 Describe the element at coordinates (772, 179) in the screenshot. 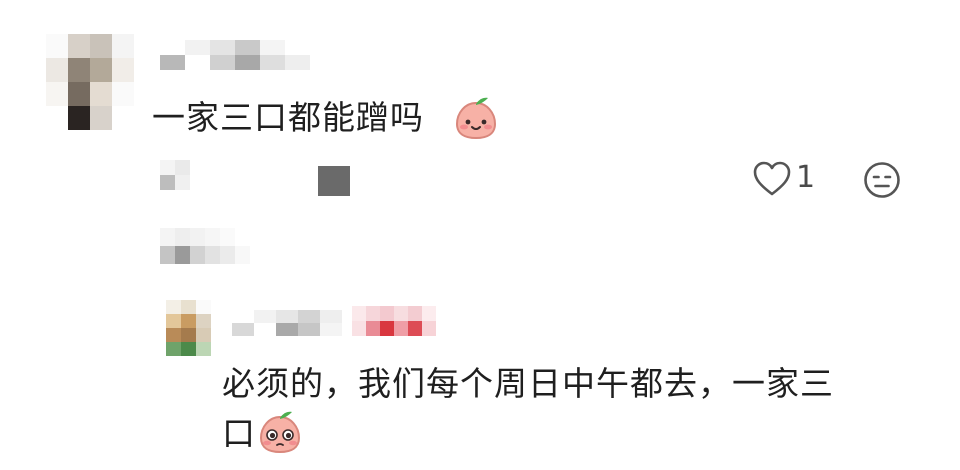

I see `heart-icon` at that location.